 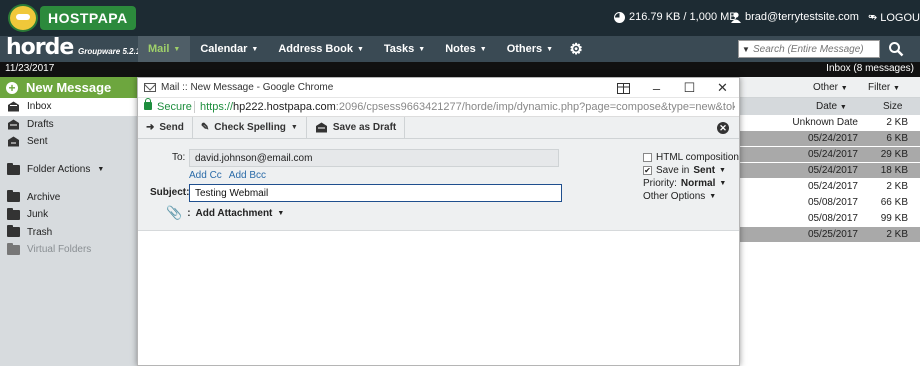 I want to click on settings-gear-icon: ⚙, so click(x=576, y=49).